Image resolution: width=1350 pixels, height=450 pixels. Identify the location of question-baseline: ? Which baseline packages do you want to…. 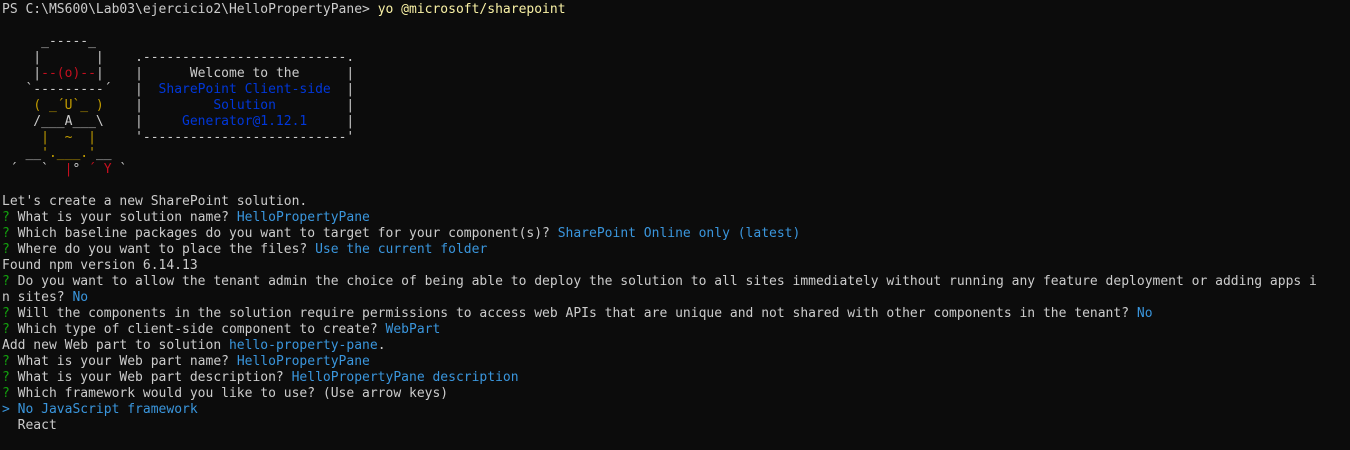
(401, 233).